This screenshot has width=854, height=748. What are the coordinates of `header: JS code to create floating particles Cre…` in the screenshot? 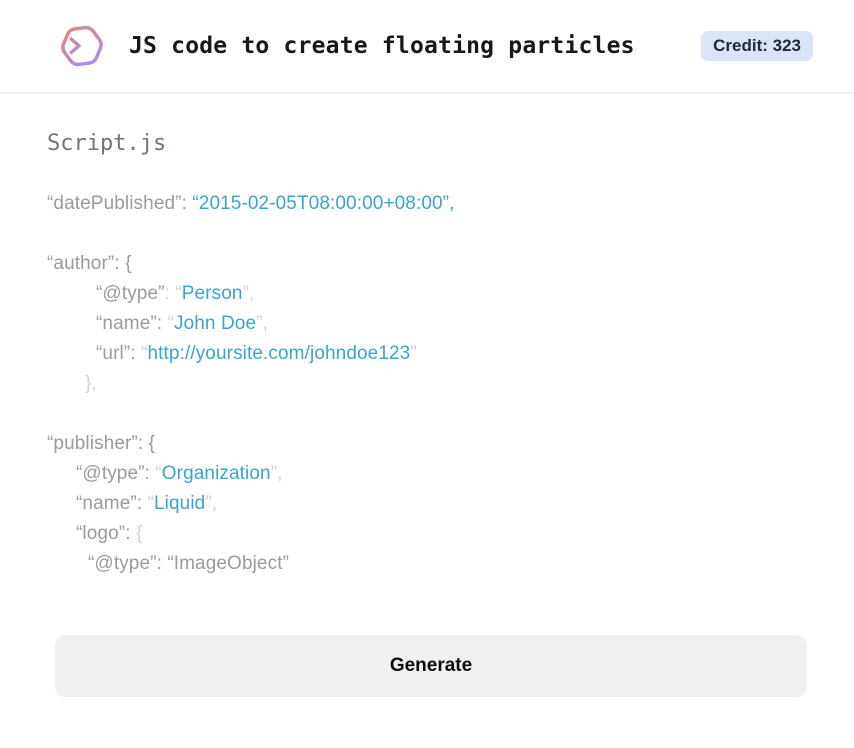 It's located at (427, 47).